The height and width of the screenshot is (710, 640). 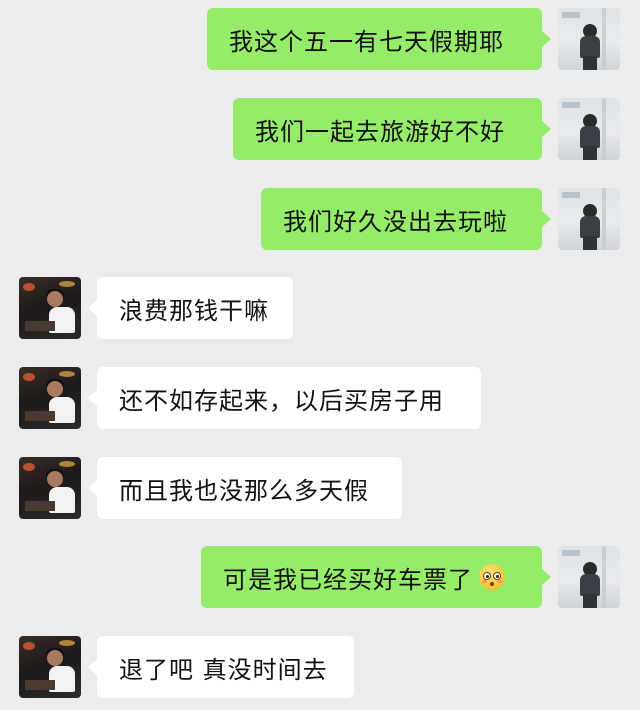 I want to click on message-bubble-sent: 我们好久没出去玩啦, so click(x=406, y=219).